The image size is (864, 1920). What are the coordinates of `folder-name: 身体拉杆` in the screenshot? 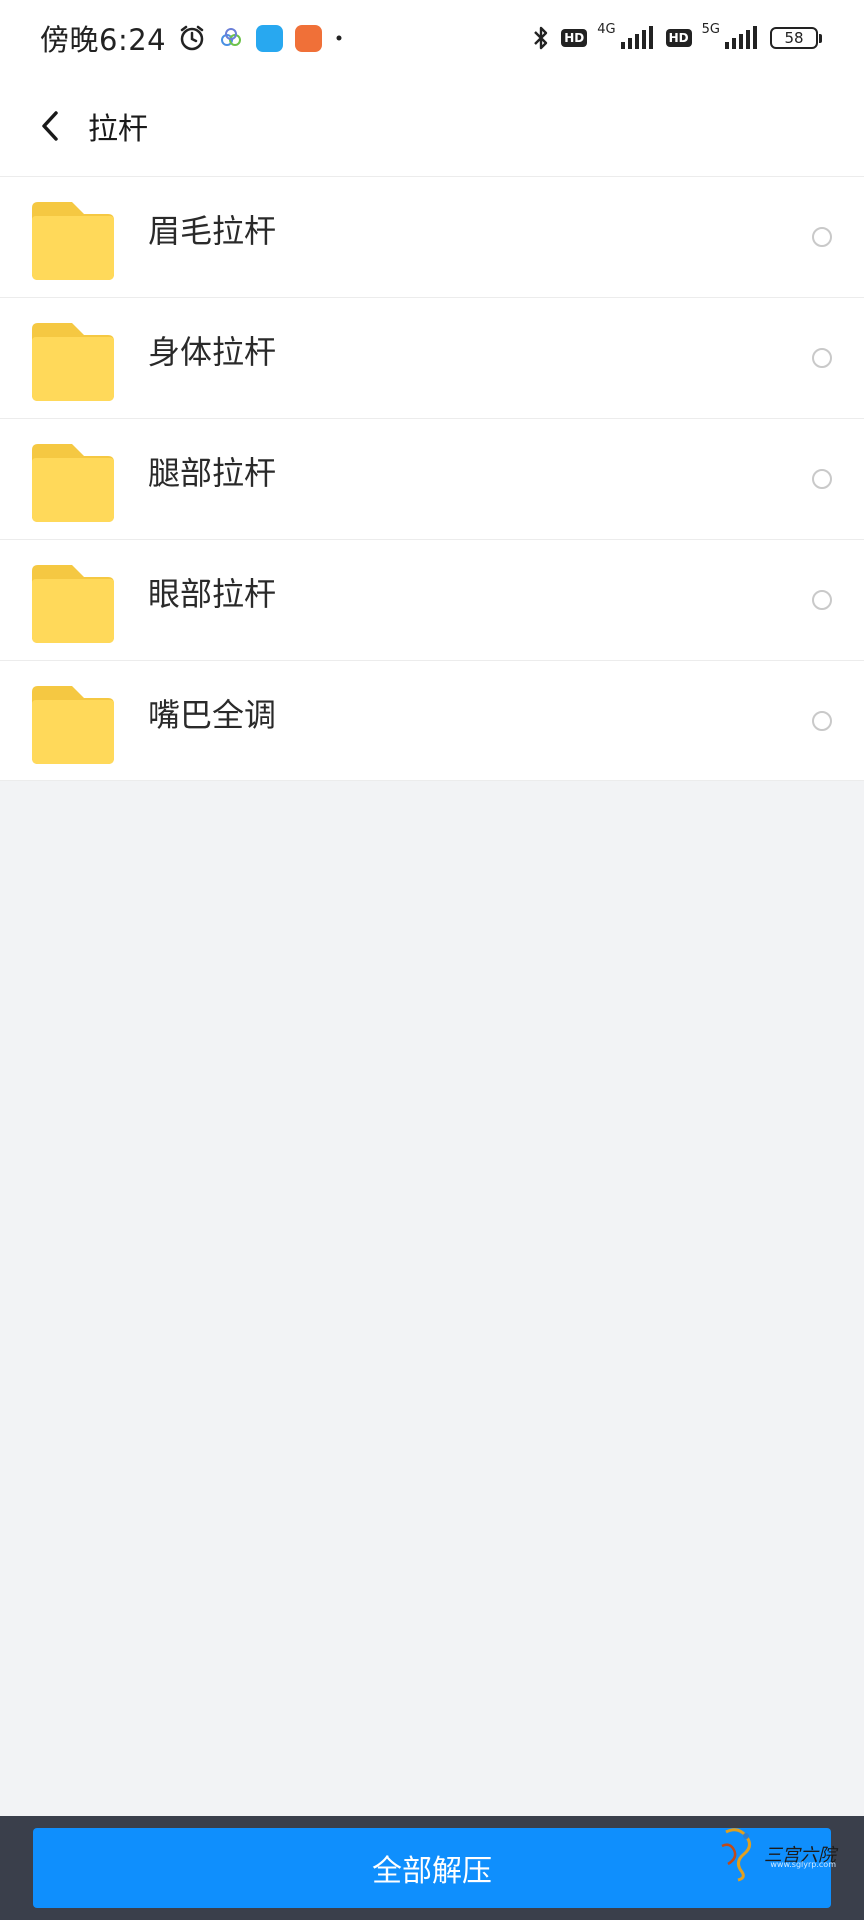 It's located at (212, 352).